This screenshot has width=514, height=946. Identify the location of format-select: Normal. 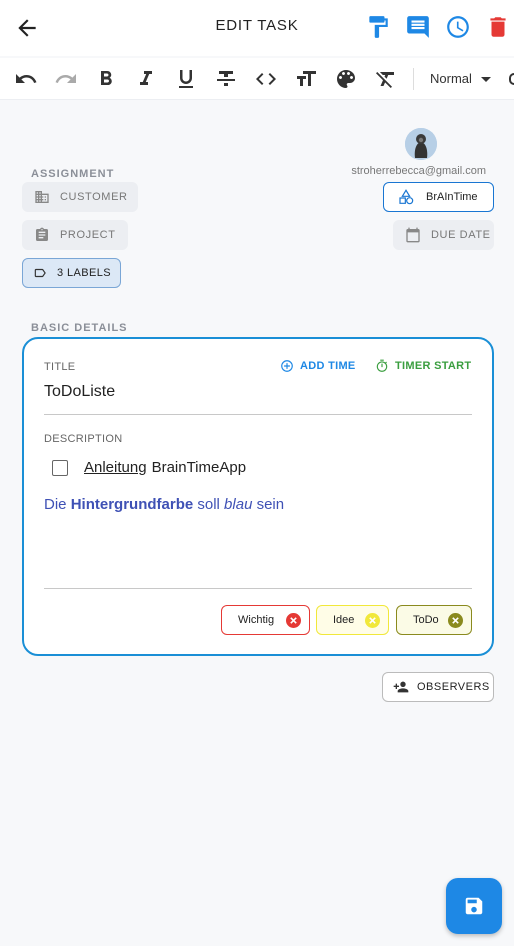
(451, 78).